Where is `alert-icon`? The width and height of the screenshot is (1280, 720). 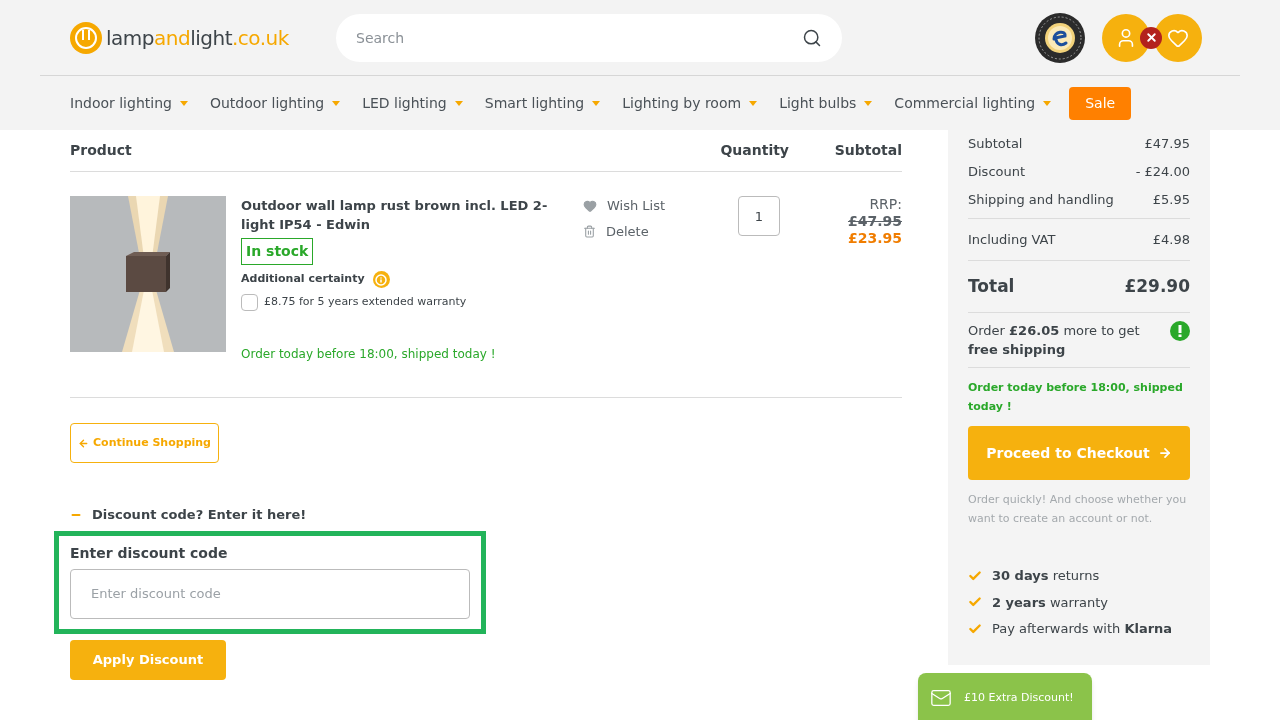 alert-icon is located at coordinates (1180, 331).